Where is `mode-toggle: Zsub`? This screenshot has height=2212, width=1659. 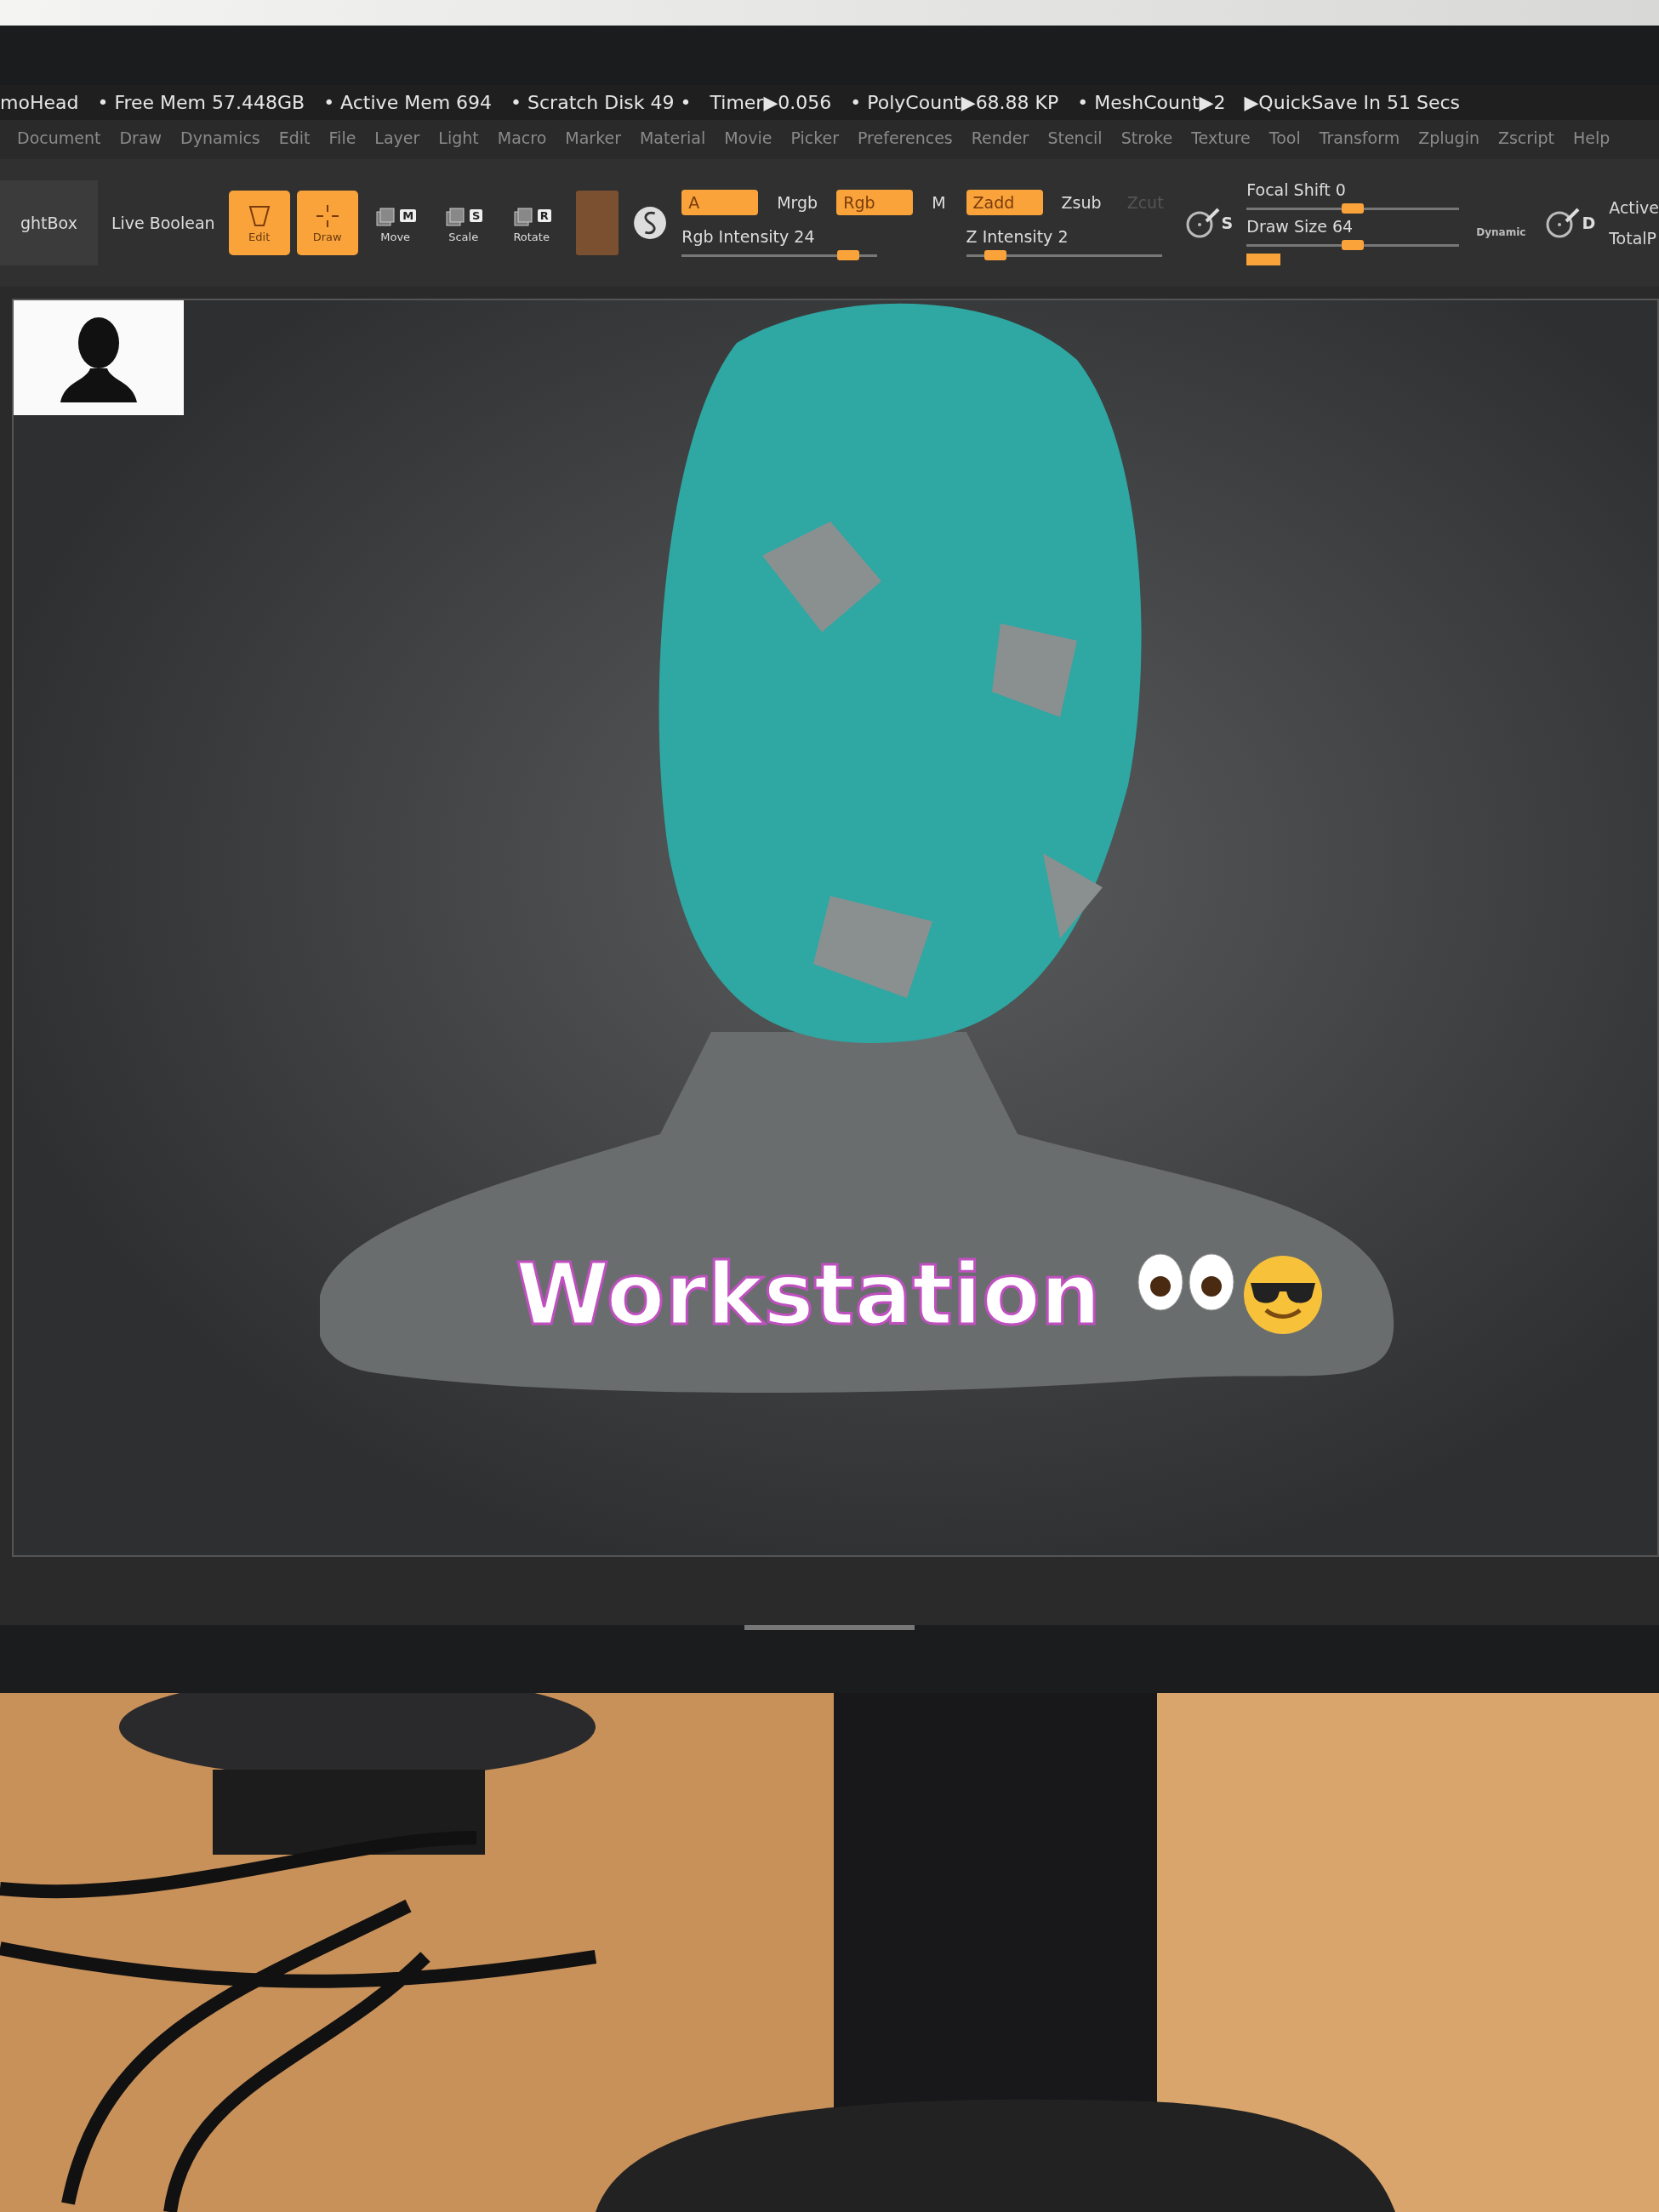
mode-toggle: Zsub is located at coordinates (1081, 202).